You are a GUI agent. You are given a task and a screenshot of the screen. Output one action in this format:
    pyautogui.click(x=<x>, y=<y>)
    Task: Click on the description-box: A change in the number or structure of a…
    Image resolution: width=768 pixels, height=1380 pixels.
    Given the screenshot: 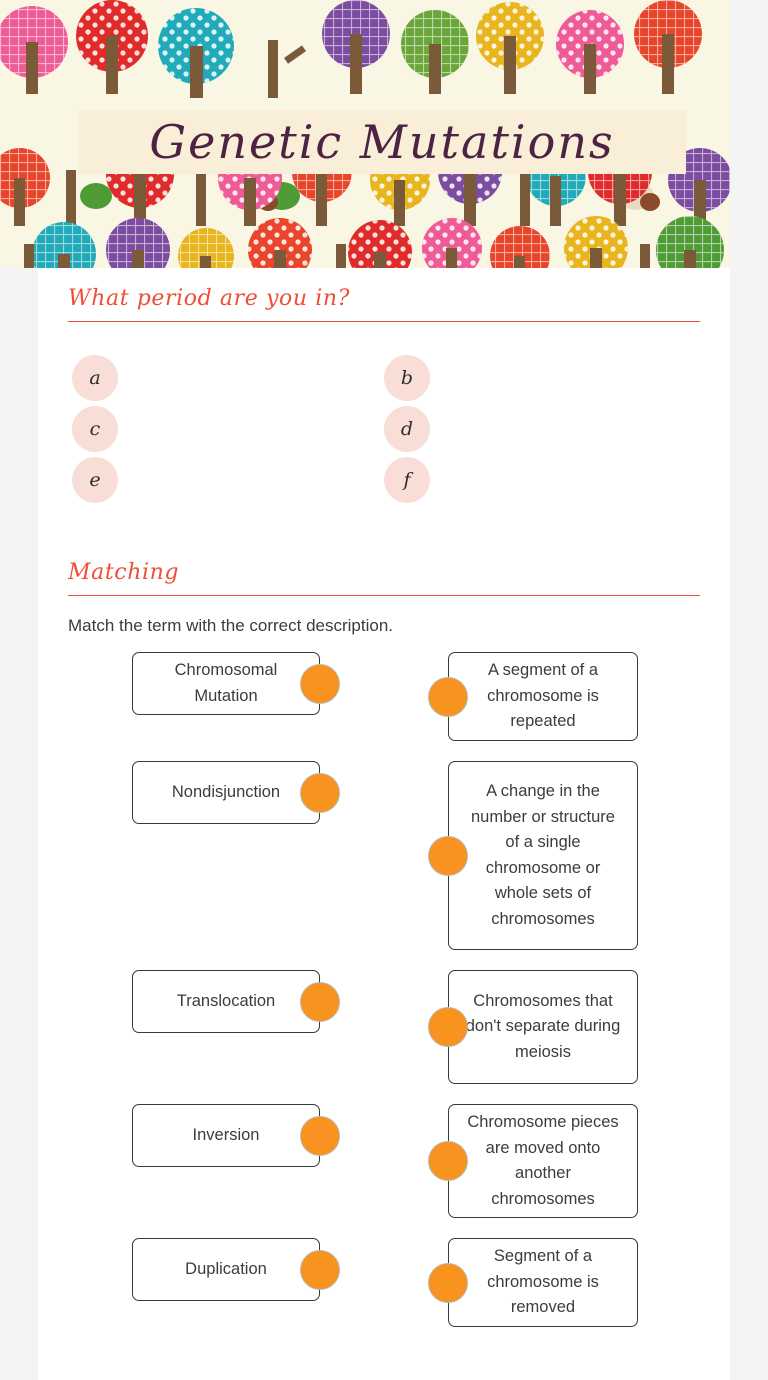 What is the action you would take?
    pyautogui.click(x=543, y=856)
    